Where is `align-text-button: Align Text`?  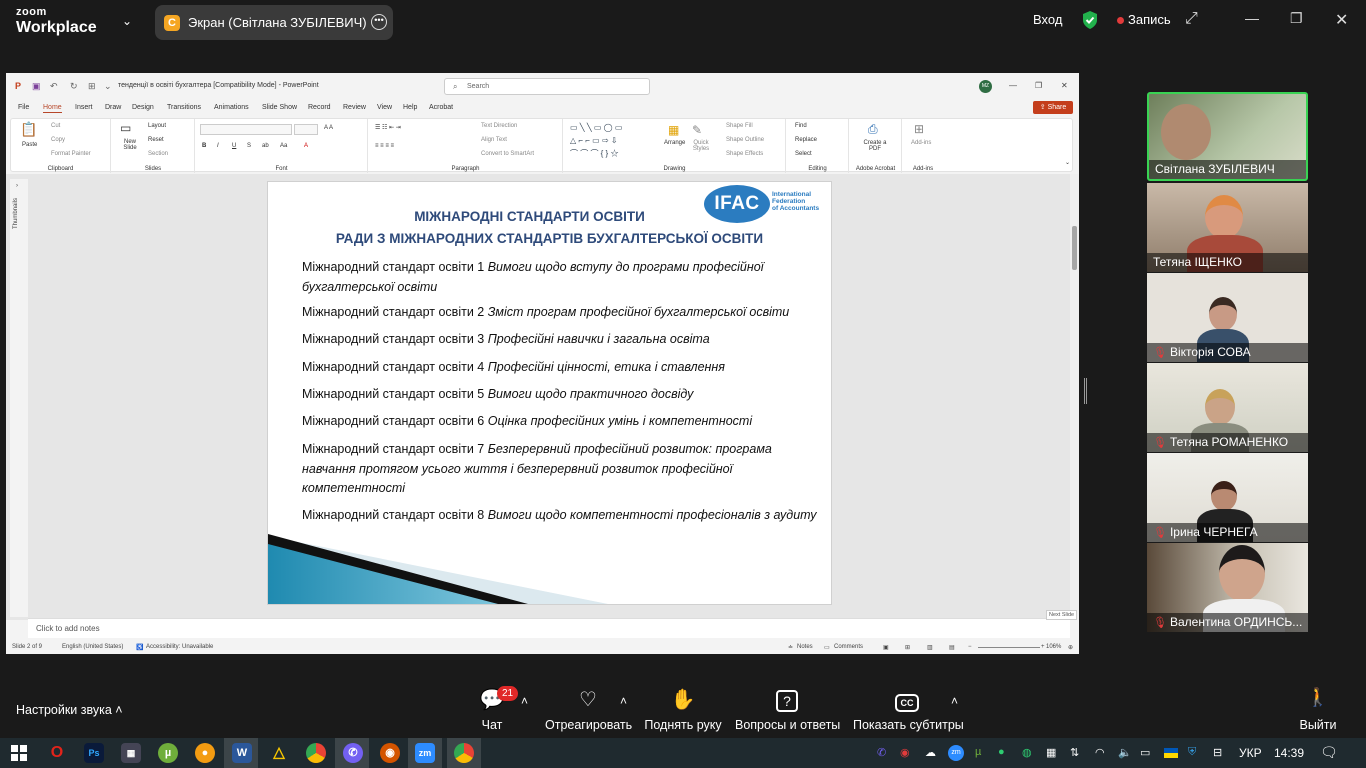 align-text-button: Align Text is located at coordinates (494, 140).